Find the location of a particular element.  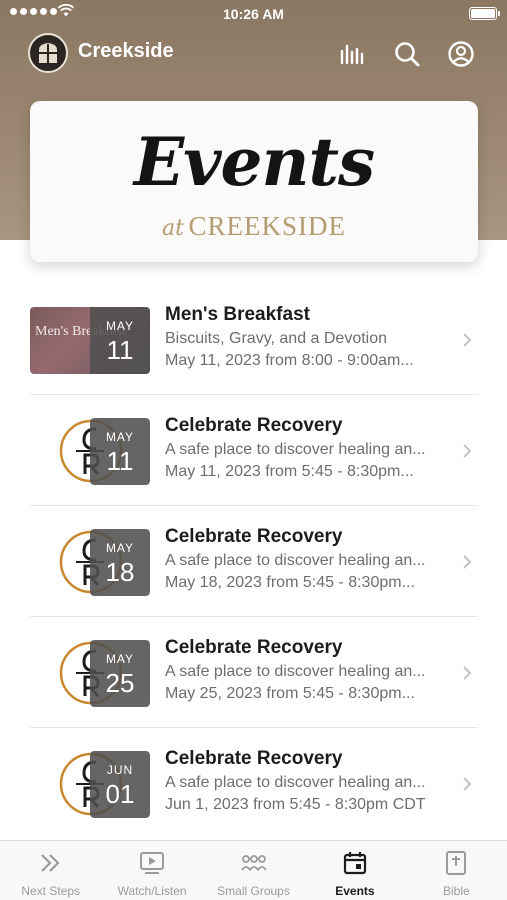

event-thumbnail: MAY 11 is located at coordinates (120, 451).